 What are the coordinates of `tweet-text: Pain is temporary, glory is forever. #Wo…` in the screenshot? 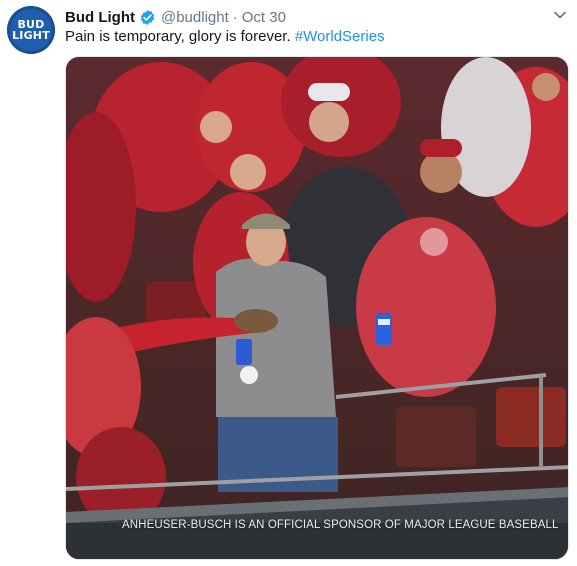 It's located at (225, 36).